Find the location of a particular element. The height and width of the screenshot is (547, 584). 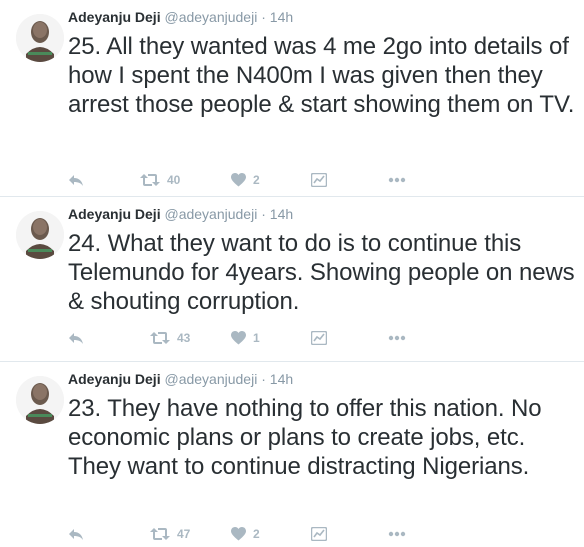

tweet-actions: 43 1 is located at coordinates (248, 338).